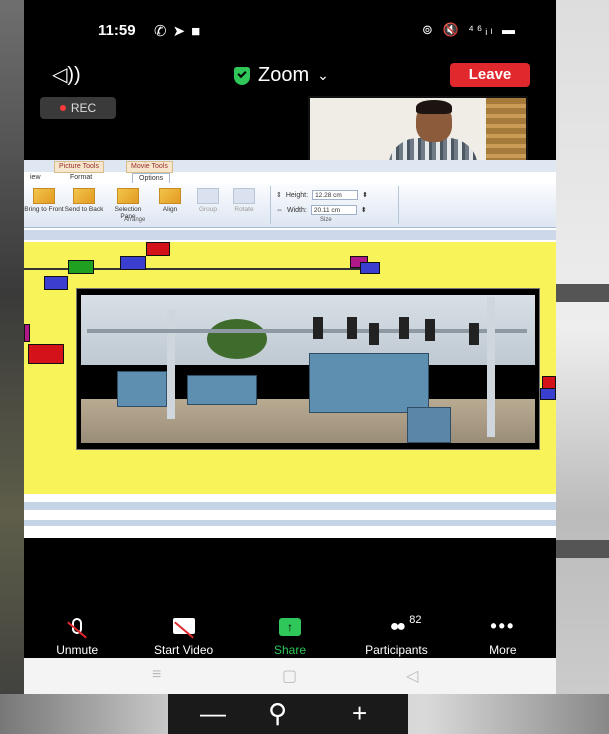 The image size is (609, 734). Describe the element at coordinates (163, 31) in the screenshot. I see `whatsapp-icon: ✆` at that location.